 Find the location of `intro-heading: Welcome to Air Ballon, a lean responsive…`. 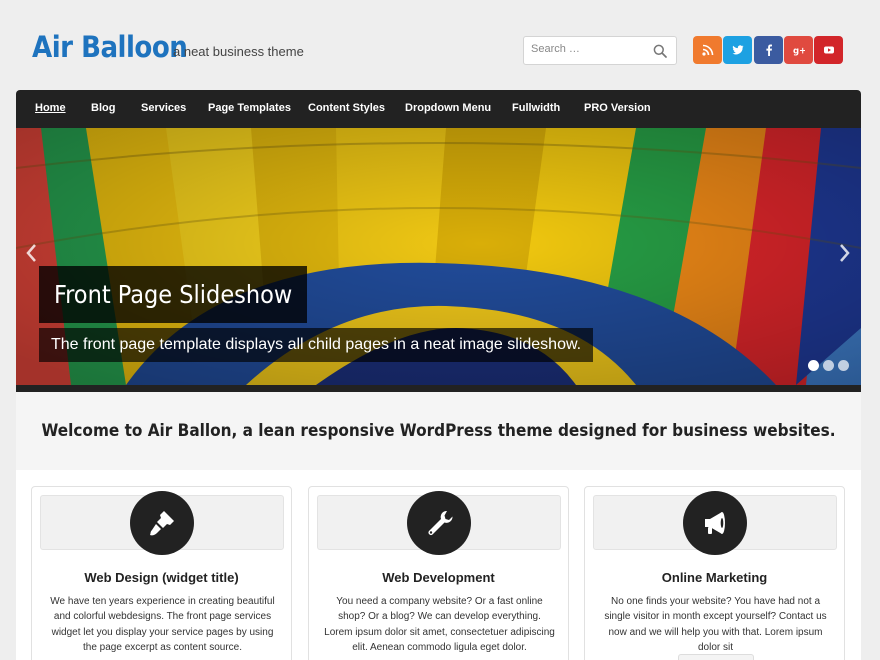

intro-heading: Welcome to Air Ballon, a lean responsive… is located at coordinates (438, 431).